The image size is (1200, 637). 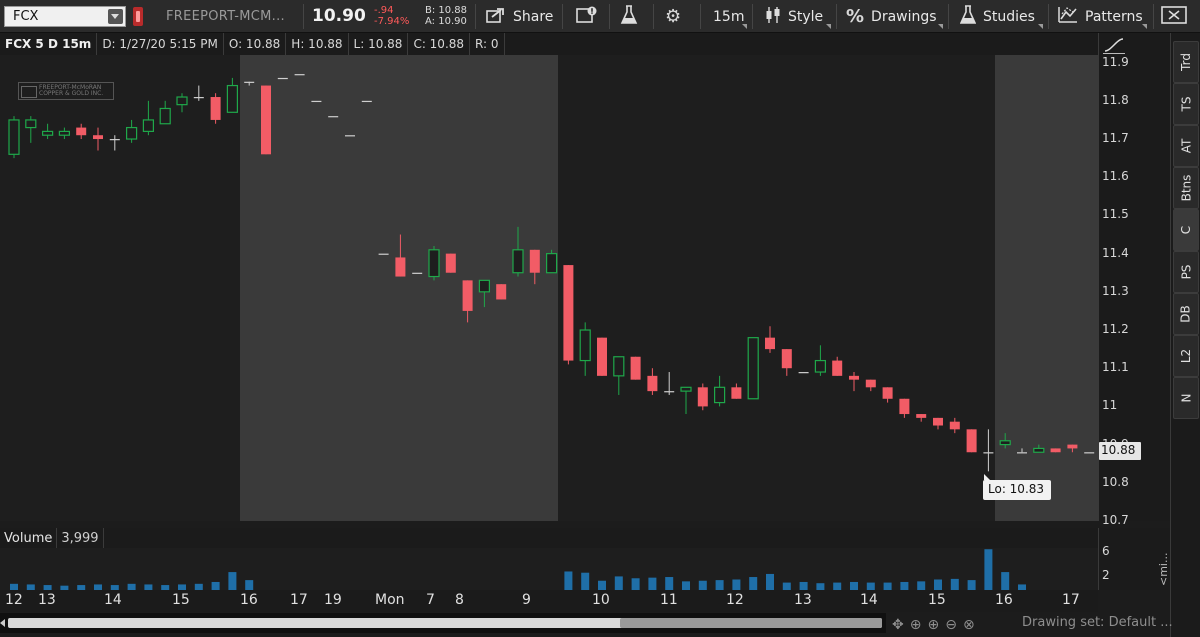 I want to click on time-axis-label: 17, so click(x=1071, y=600).